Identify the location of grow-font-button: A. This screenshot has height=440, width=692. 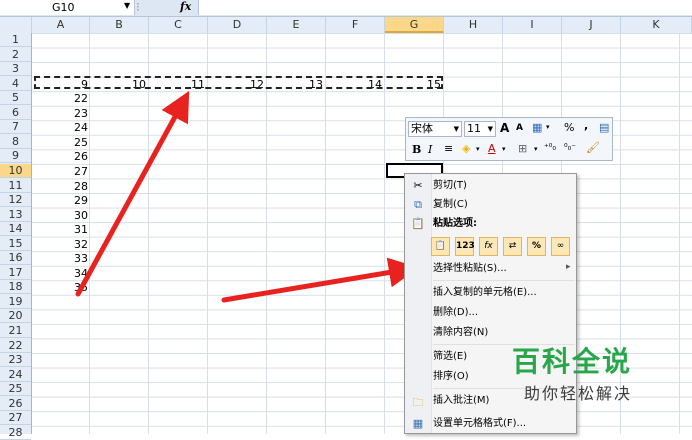
(504, 128).